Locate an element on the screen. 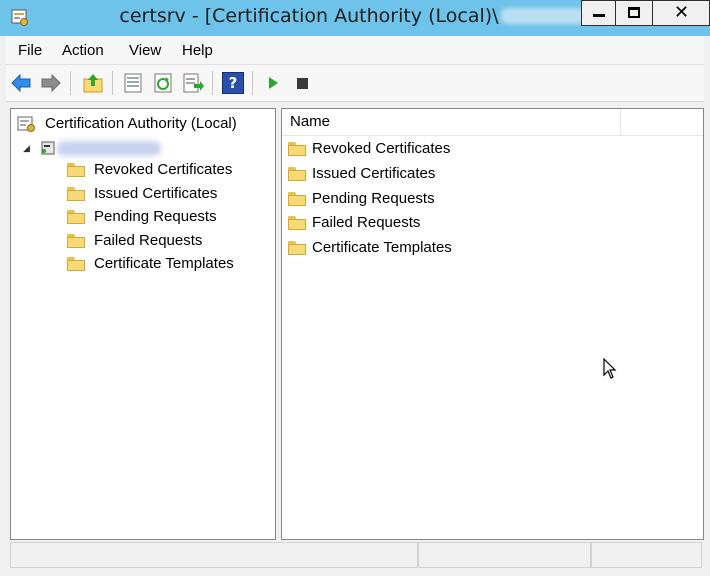 This screenshot has width=710, height=576. tree-item-label: Pending Requests is located at coordinates (155, 216).